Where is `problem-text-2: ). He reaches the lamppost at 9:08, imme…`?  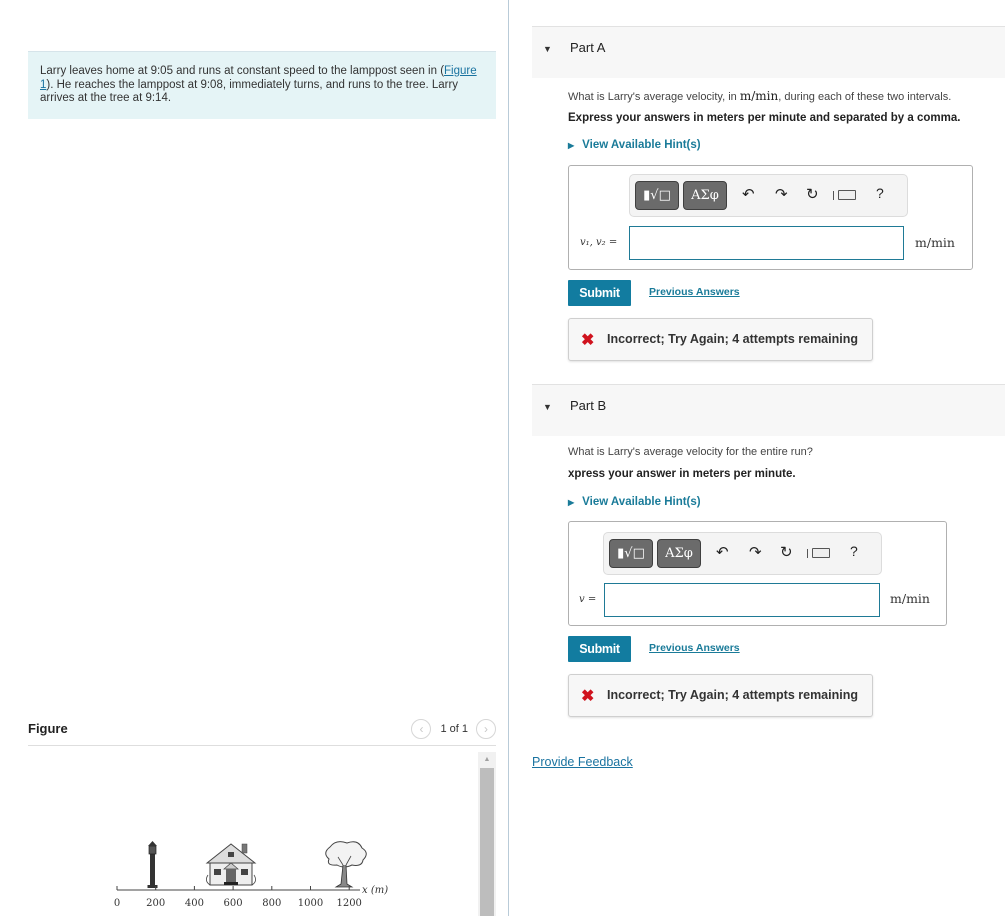
problem-text-2: ). He reaches the lamppost at 9:08, imme… is located at coordinates (249, 91).